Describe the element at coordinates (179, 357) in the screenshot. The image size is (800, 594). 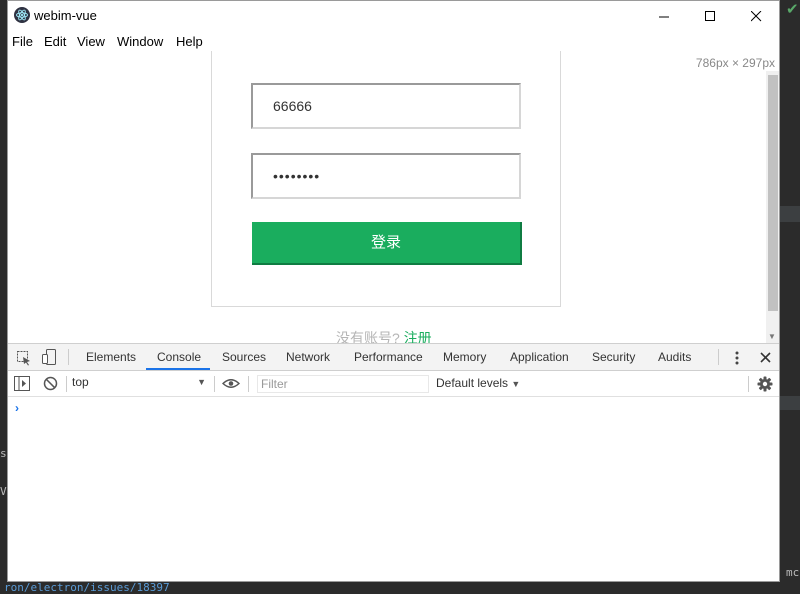
I see `tab-console: Console` at that location.